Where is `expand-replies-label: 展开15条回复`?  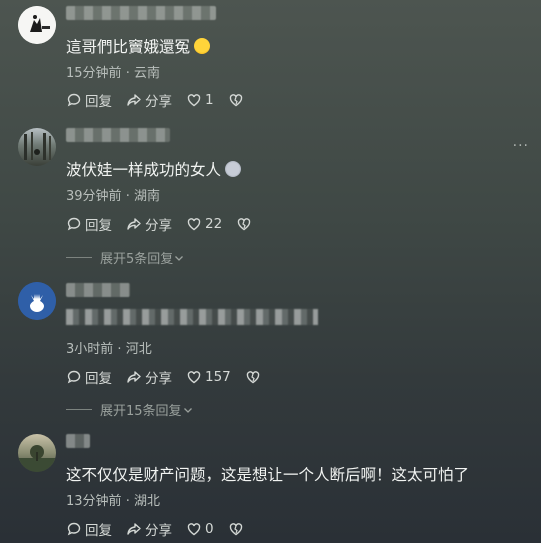
expand-replies-label: 展开15条回复 is located at coordinates (141, 411).